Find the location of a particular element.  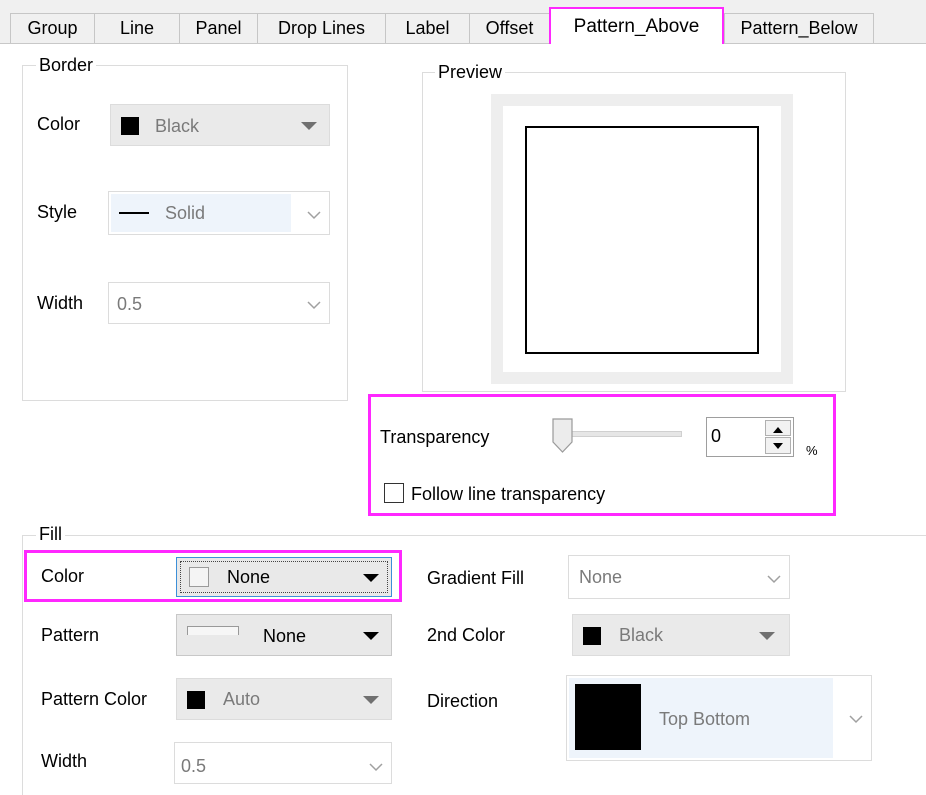

tab-drop-lines: Drop Lines is located at coordinates (321, 28).